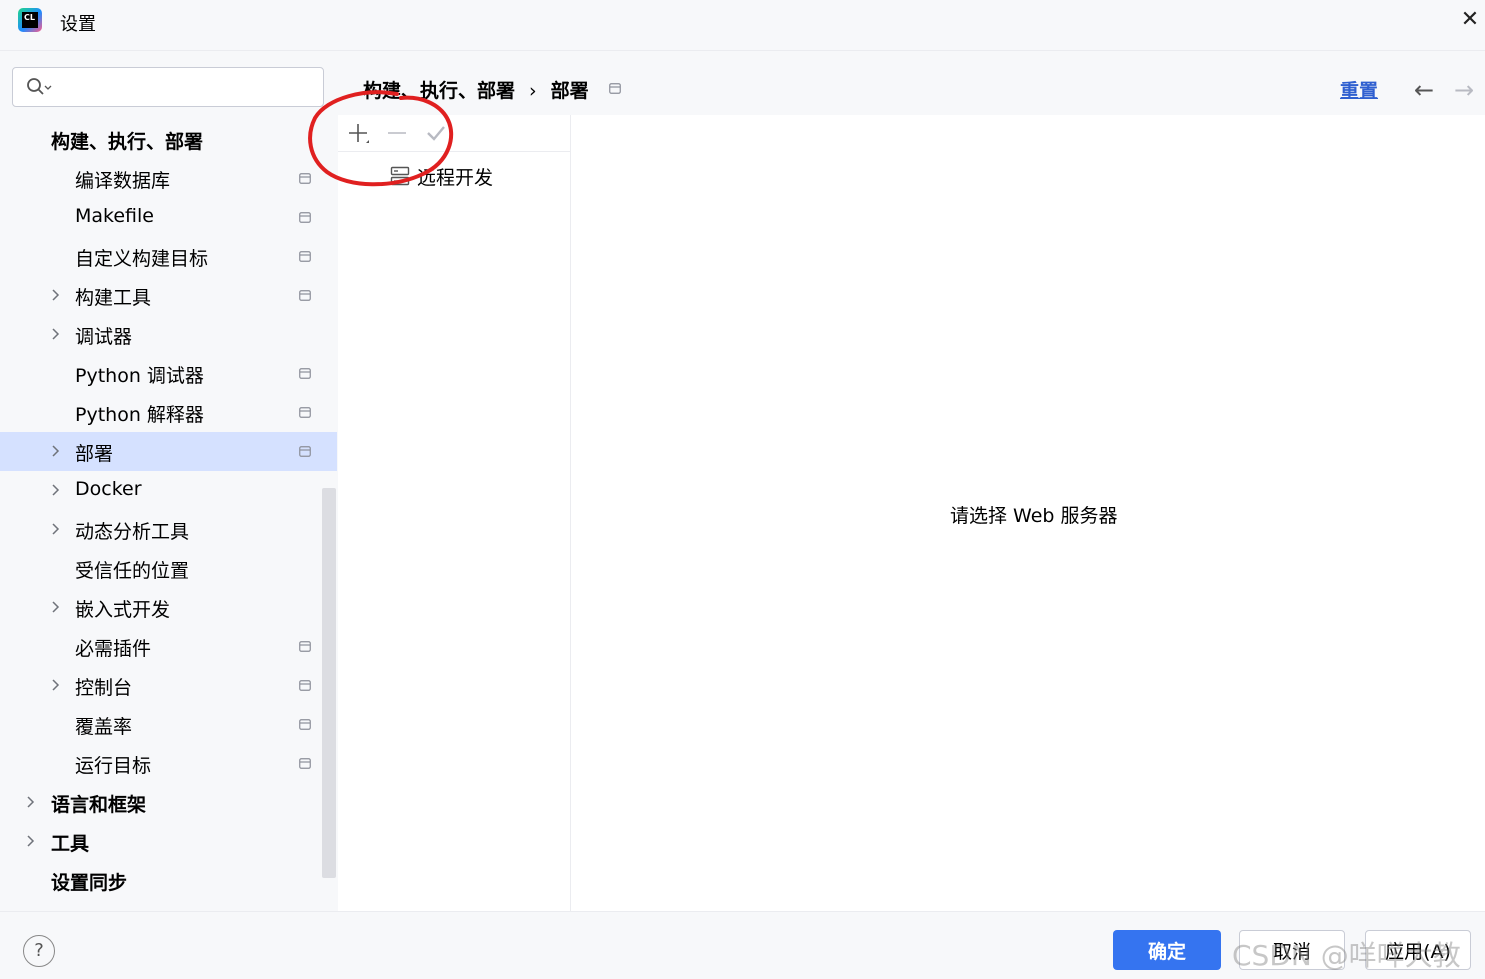 The image size is (1485, 979). I want to click on search-icon, so click(39, 86).